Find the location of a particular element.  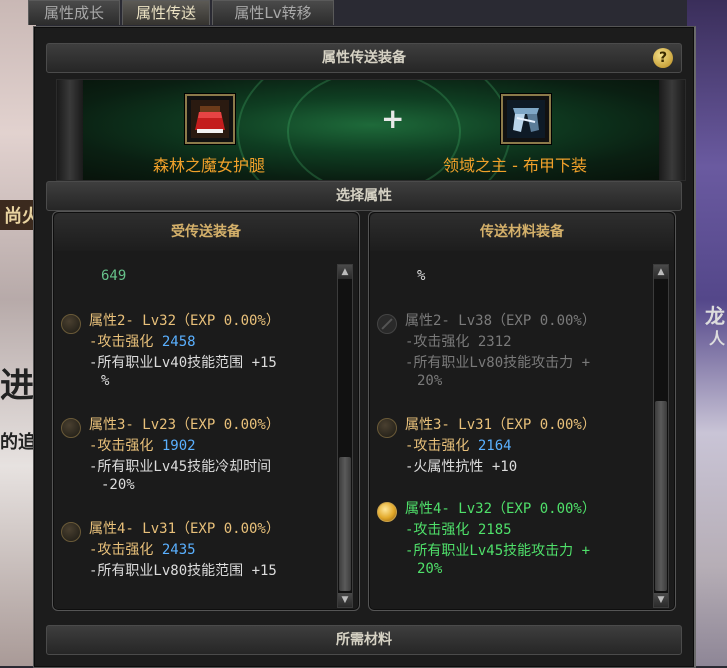

stat-value: 1902 is located at coordinates (178, 446).